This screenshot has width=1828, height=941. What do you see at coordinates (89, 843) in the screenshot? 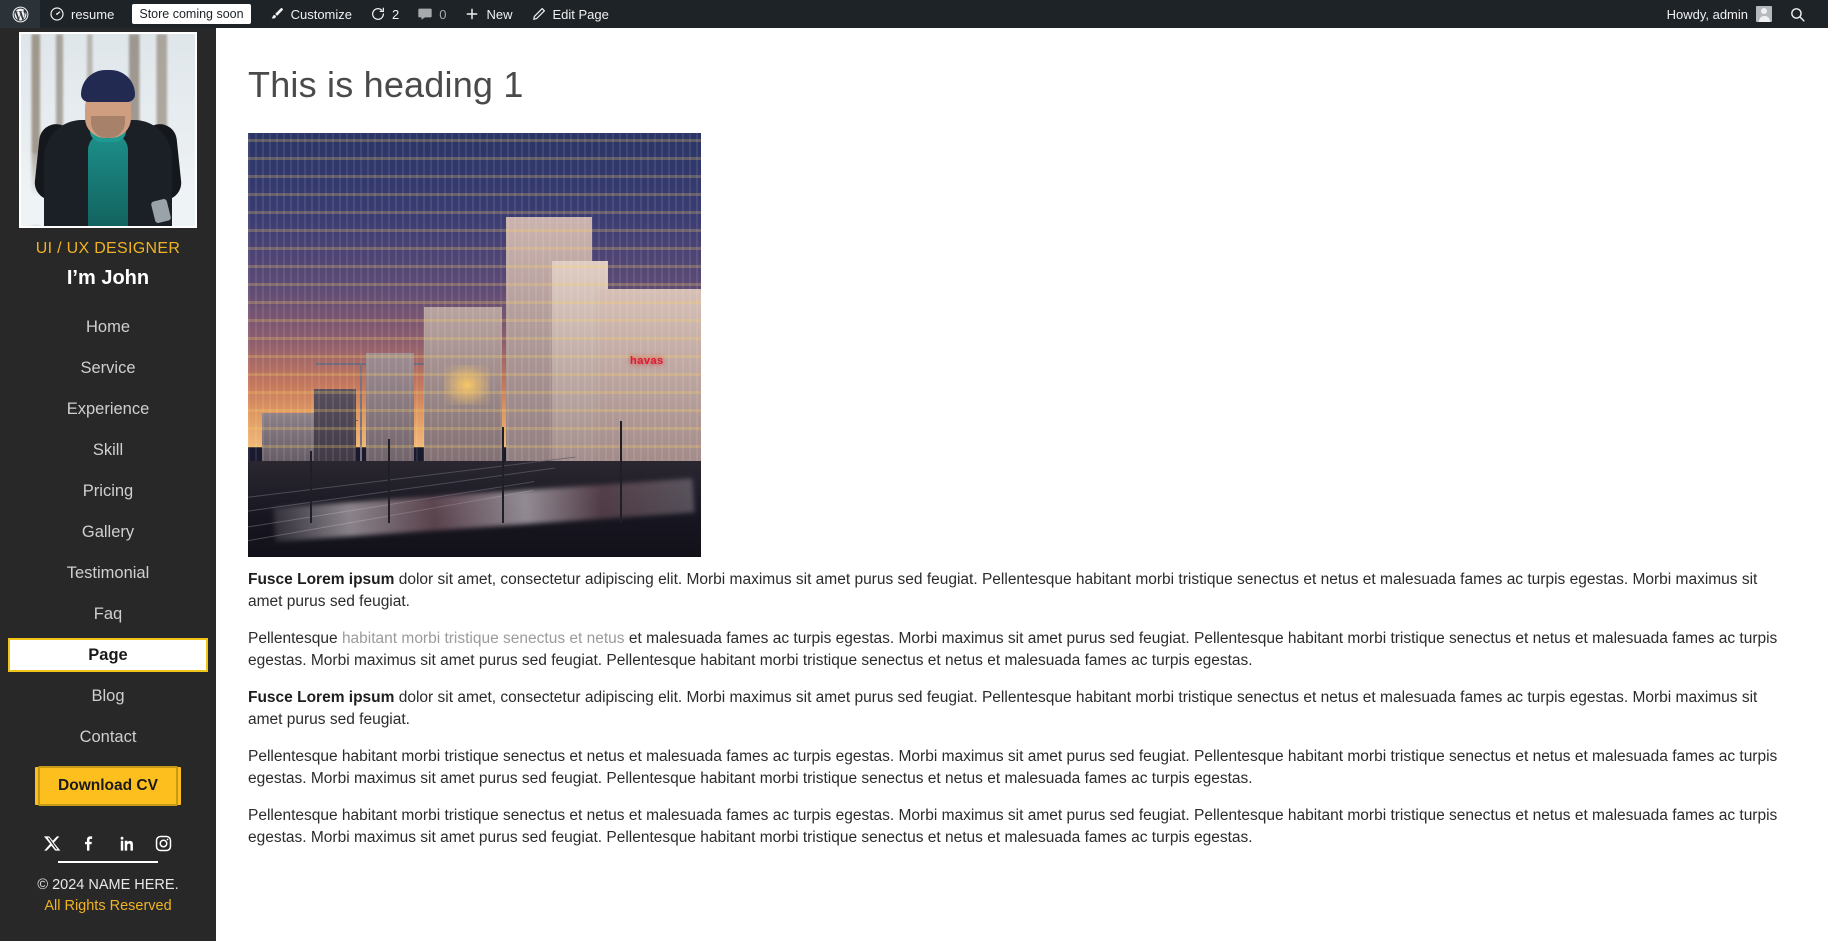
I see `facebook-icon` at bounding box center [89, 843].